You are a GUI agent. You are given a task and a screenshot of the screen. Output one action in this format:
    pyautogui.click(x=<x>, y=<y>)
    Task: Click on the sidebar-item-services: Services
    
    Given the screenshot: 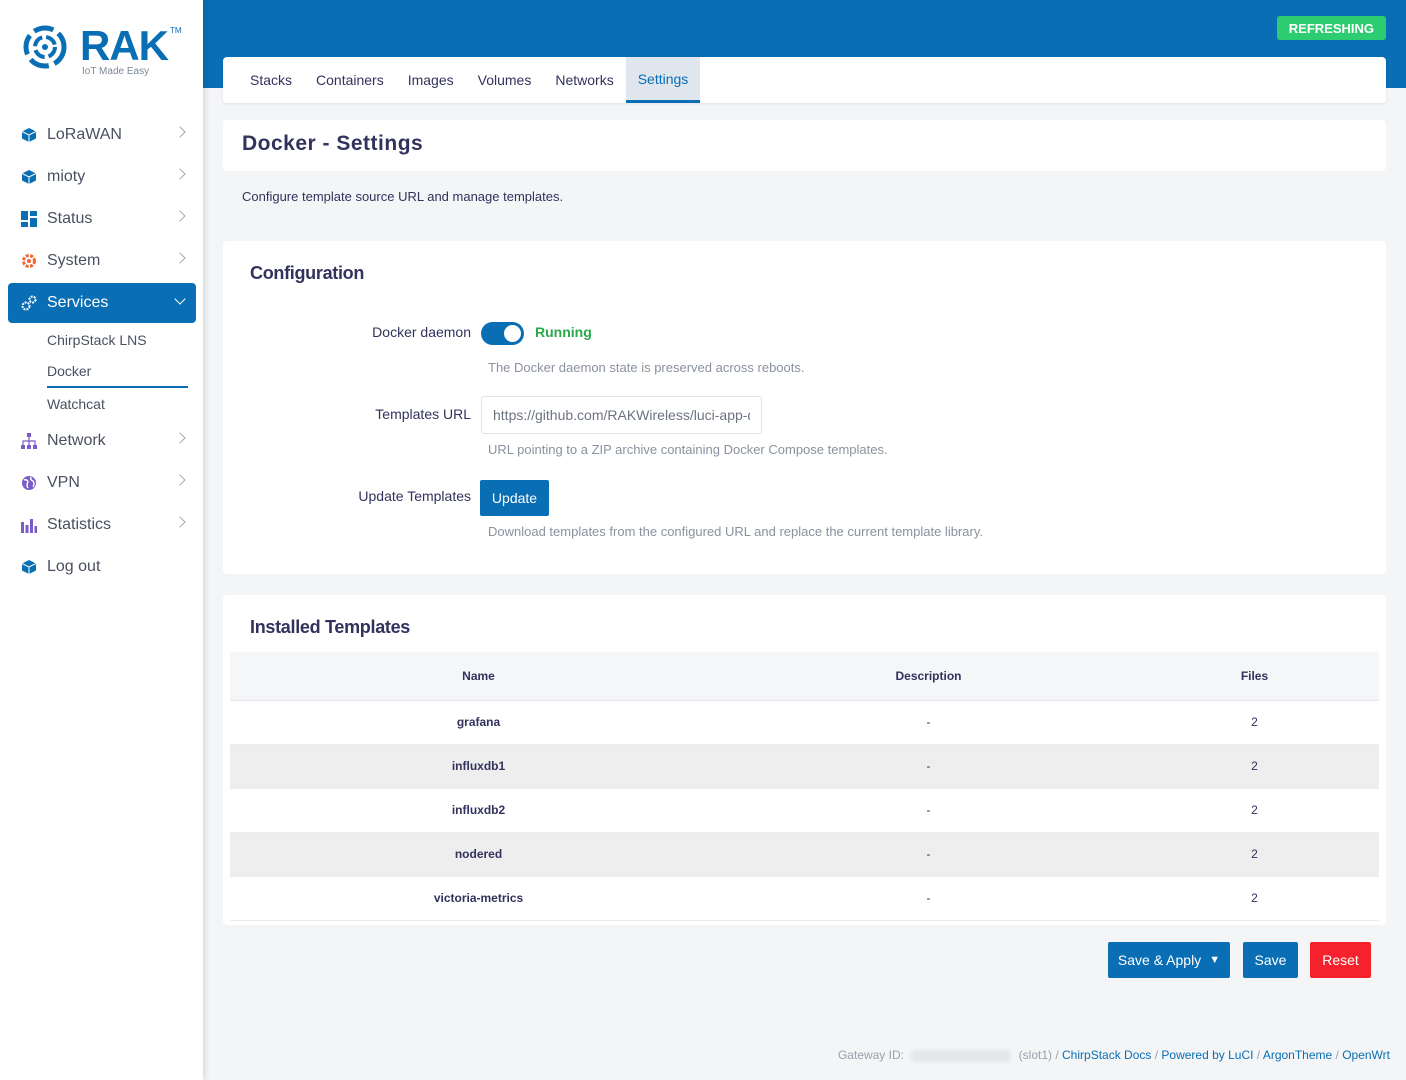 What is the action you would take?
    pyautogui.click(x=102, y=303)
    